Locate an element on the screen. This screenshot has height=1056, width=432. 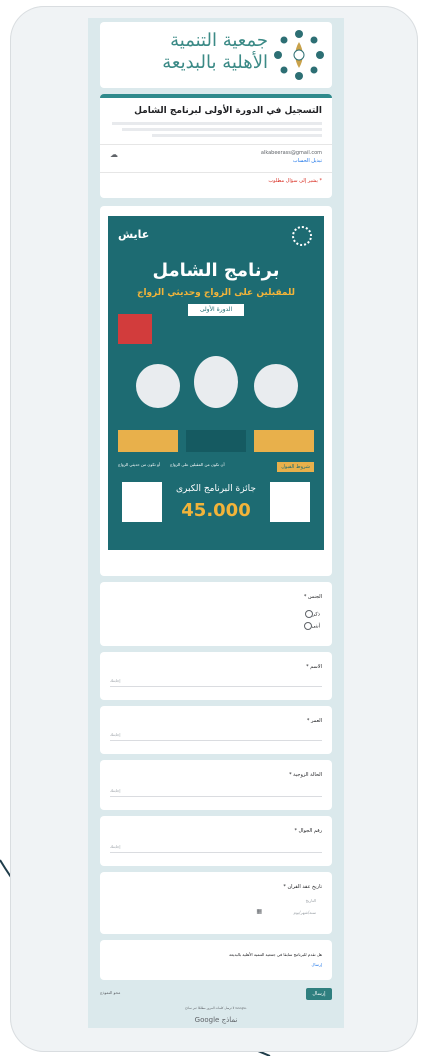
option-label: أنثى is located at coordinates (315, 626).